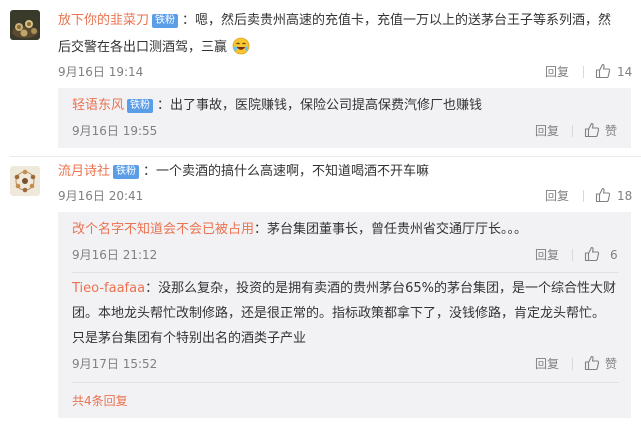  What do you see at coordinates (84, 171) in the screenshot?
I see `username-link: 流月诗社` at bounding box center [84, 171].